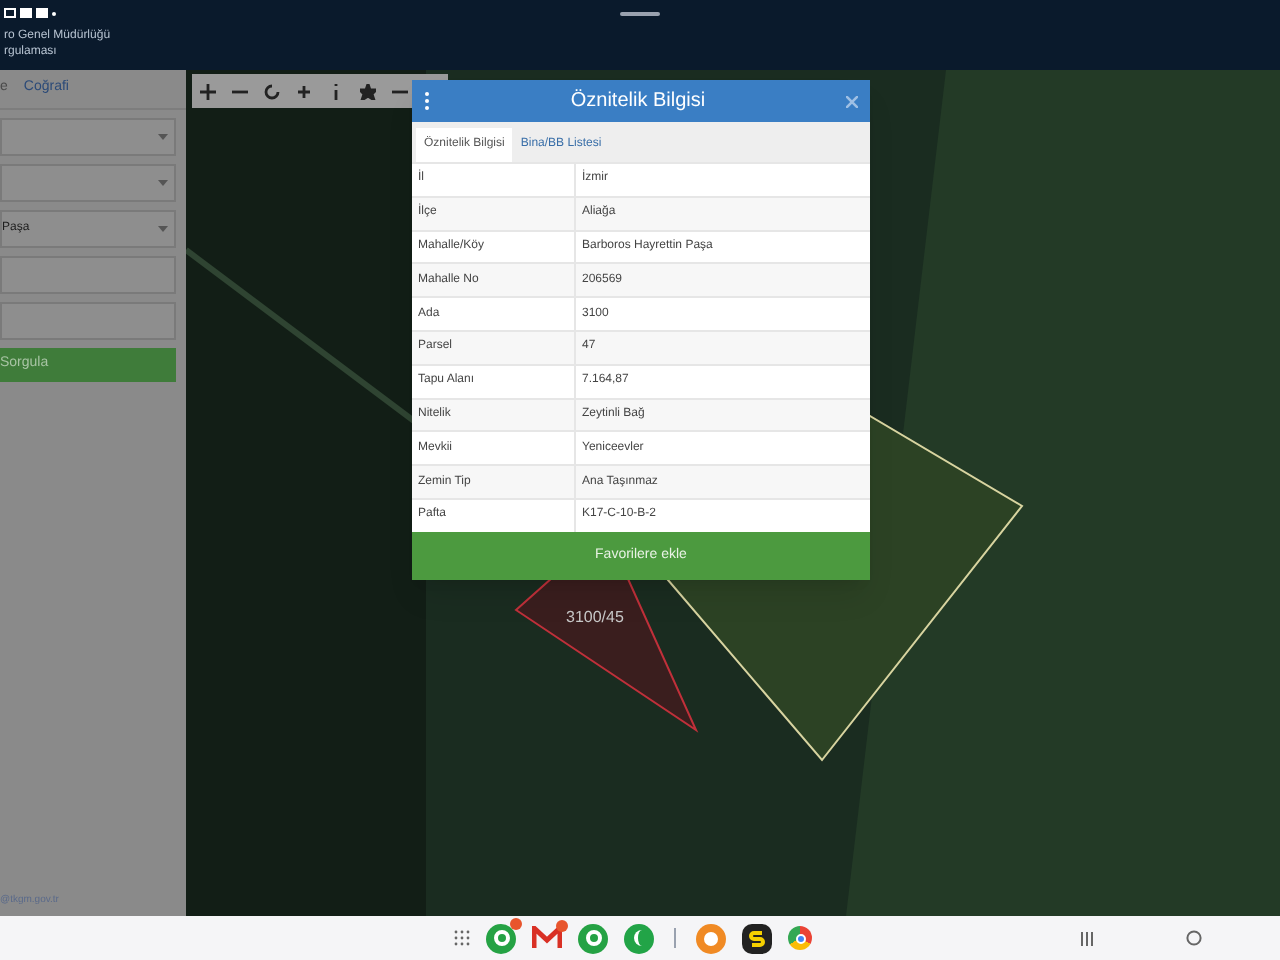 The width and height of the screenshot is (1280, 960). Describe the element at coordinates (595, 618) in the screenshot. I see `parcel-label: 3100/45` at that location.